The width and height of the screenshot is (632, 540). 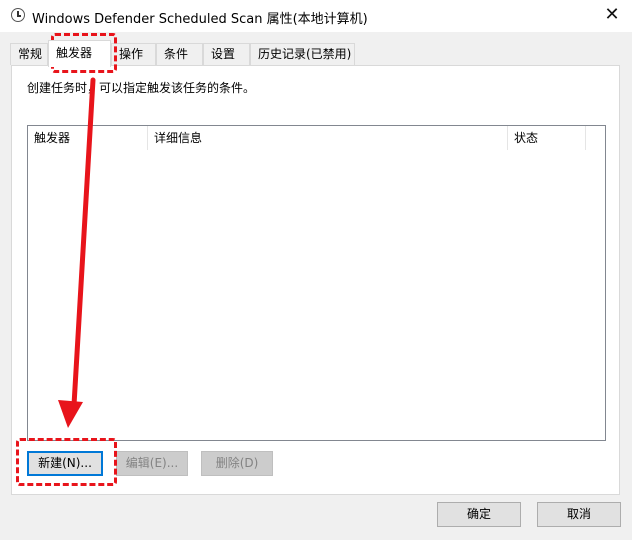 I want to click on tab-triggers: 触发器, so click(x=79, y=53).